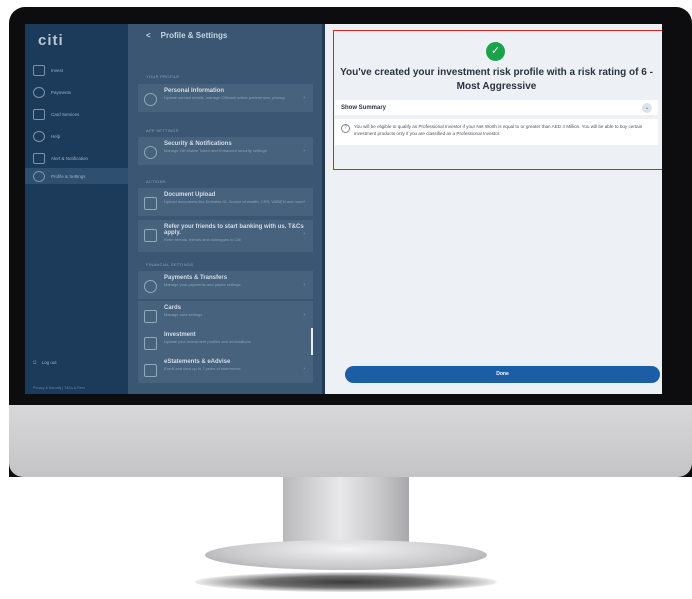 This screenshot has width=692, height=599. Describe the element at coordinates (364, 107) in the screenshot. I see `summary-label: Show Summary` at that location.